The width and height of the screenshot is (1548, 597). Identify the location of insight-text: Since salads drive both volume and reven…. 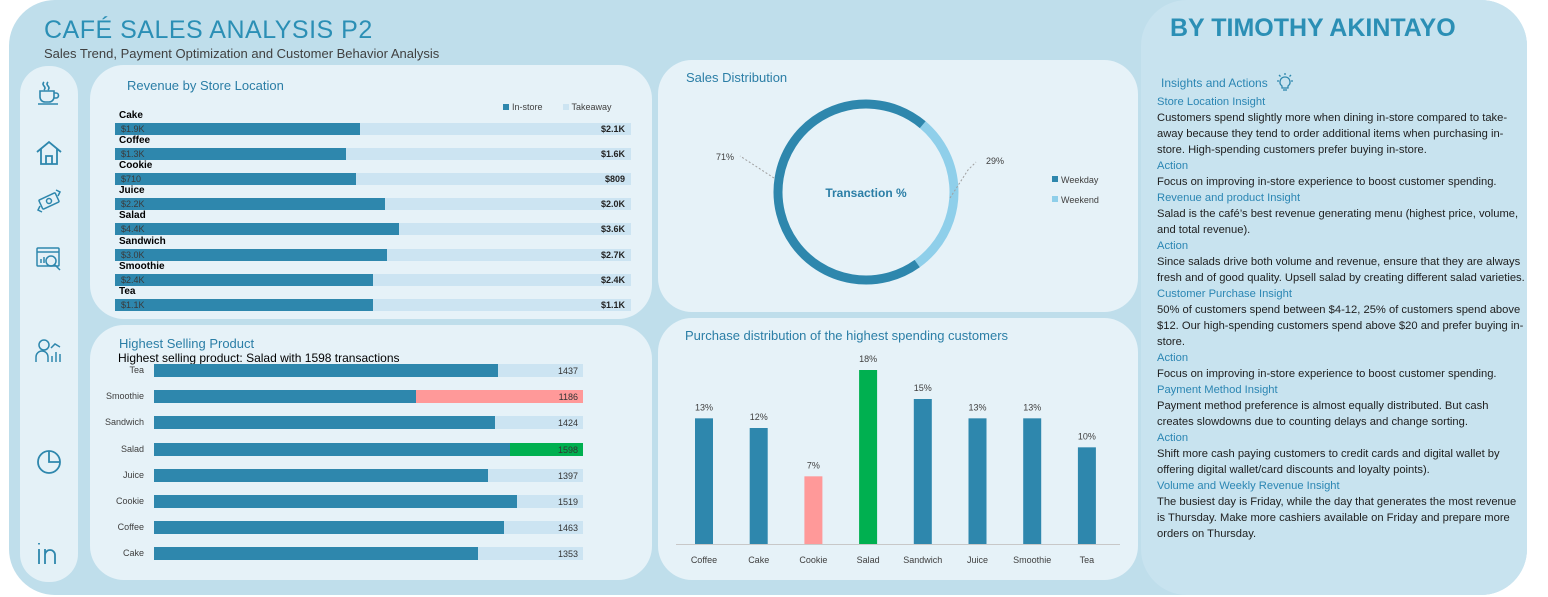
(1341, 270).